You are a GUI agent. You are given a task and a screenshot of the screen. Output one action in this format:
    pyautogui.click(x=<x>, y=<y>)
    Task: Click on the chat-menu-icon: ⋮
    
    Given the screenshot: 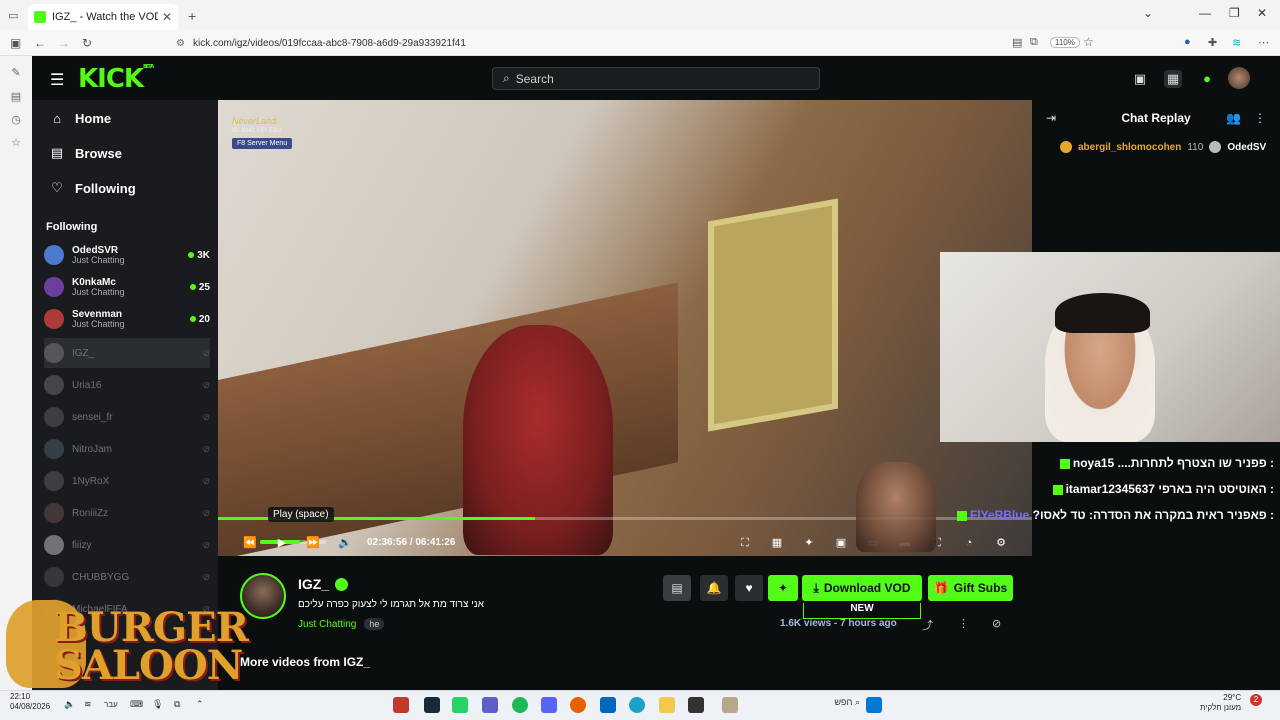 What is the action you would take?
    pyautogui.click(x=1260, y=118)
    